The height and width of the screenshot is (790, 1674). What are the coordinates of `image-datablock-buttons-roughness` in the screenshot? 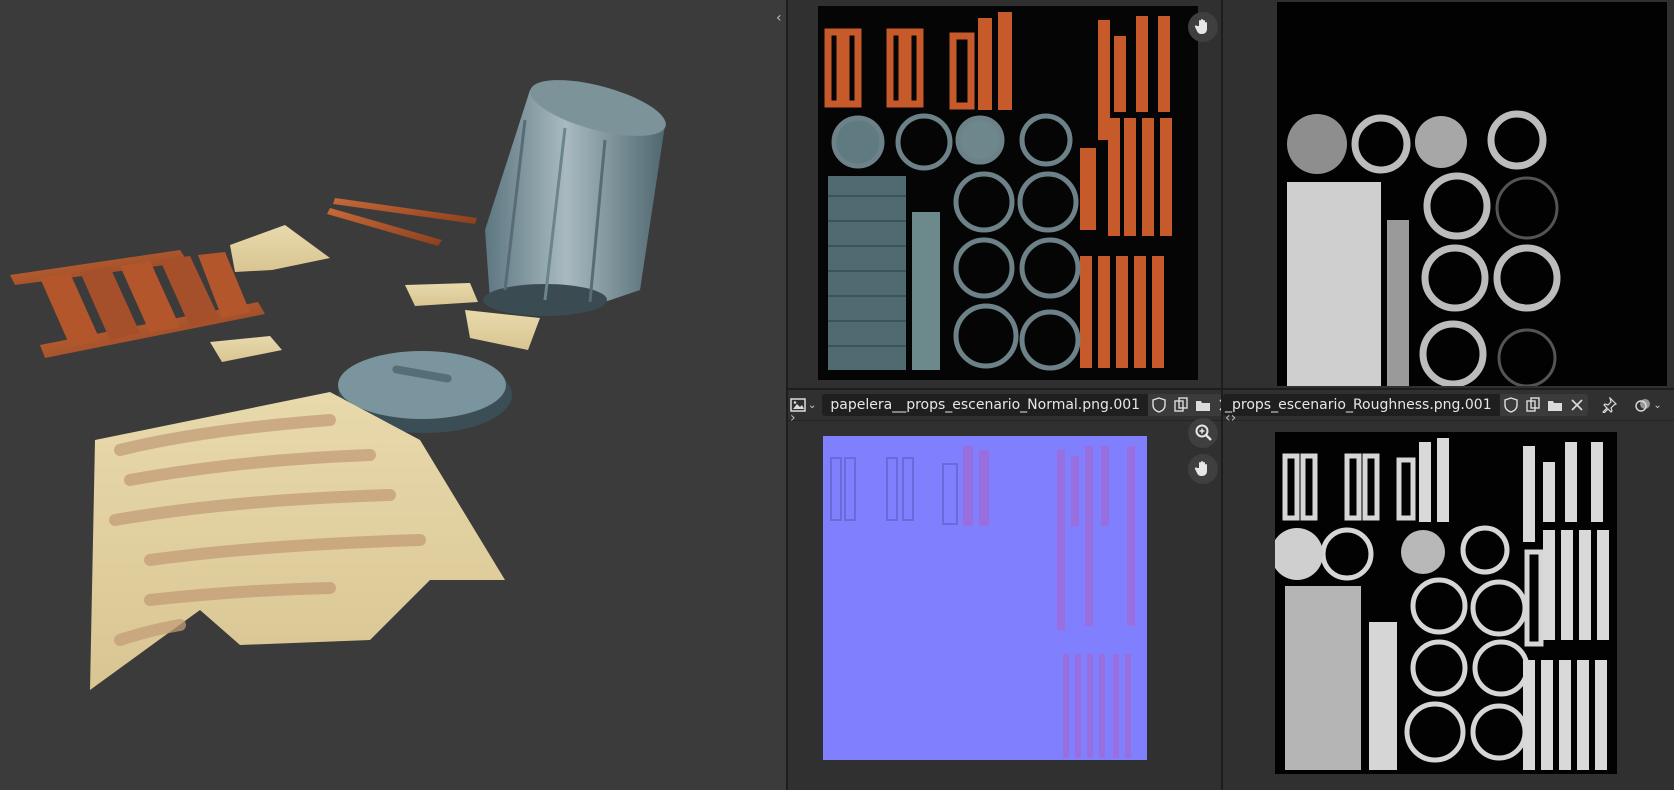 It's located at (1543, 405).